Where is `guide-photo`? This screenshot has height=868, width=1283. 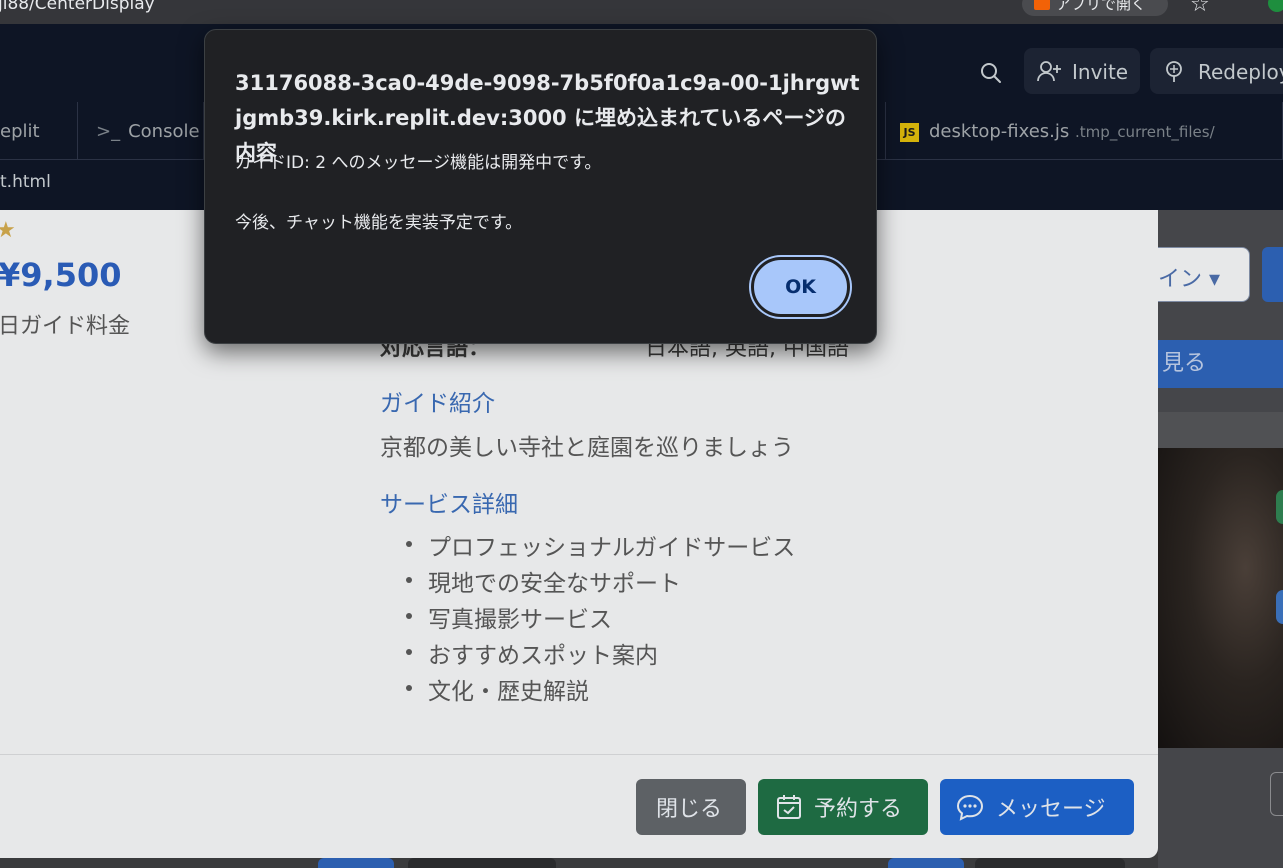
guide-photo is located at coordinates (1220, 598).